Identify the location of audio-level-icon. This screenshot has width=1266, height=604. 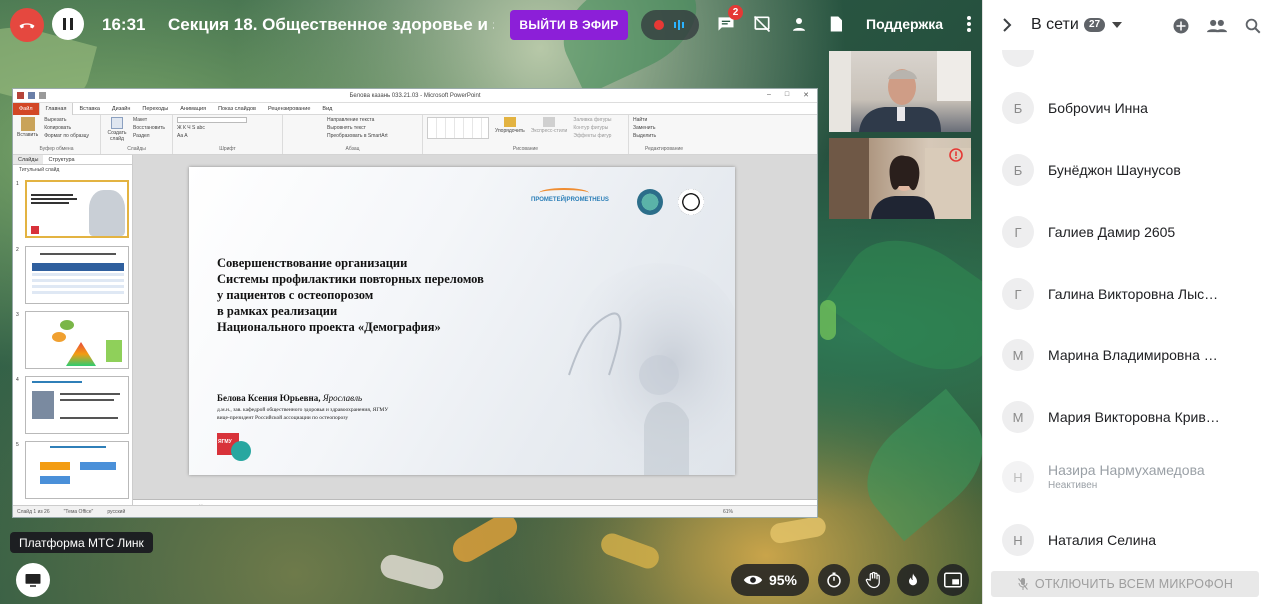
(678, 25).